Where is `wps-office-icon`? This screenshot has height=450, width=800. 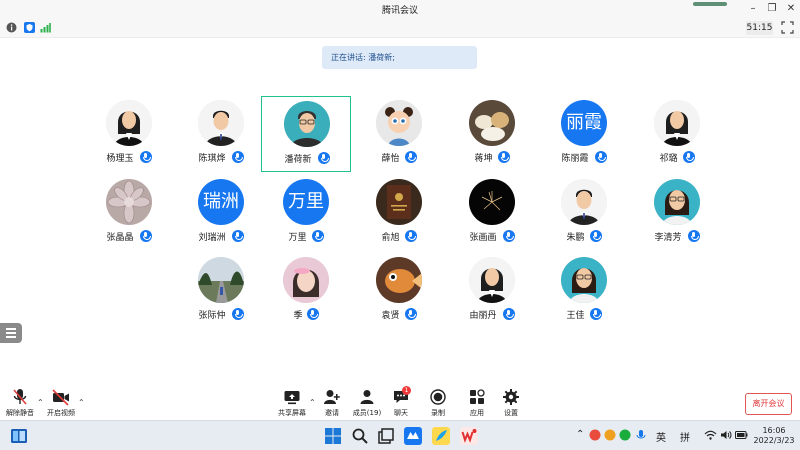
wps-office-icon is located at coordinates (469, 436).